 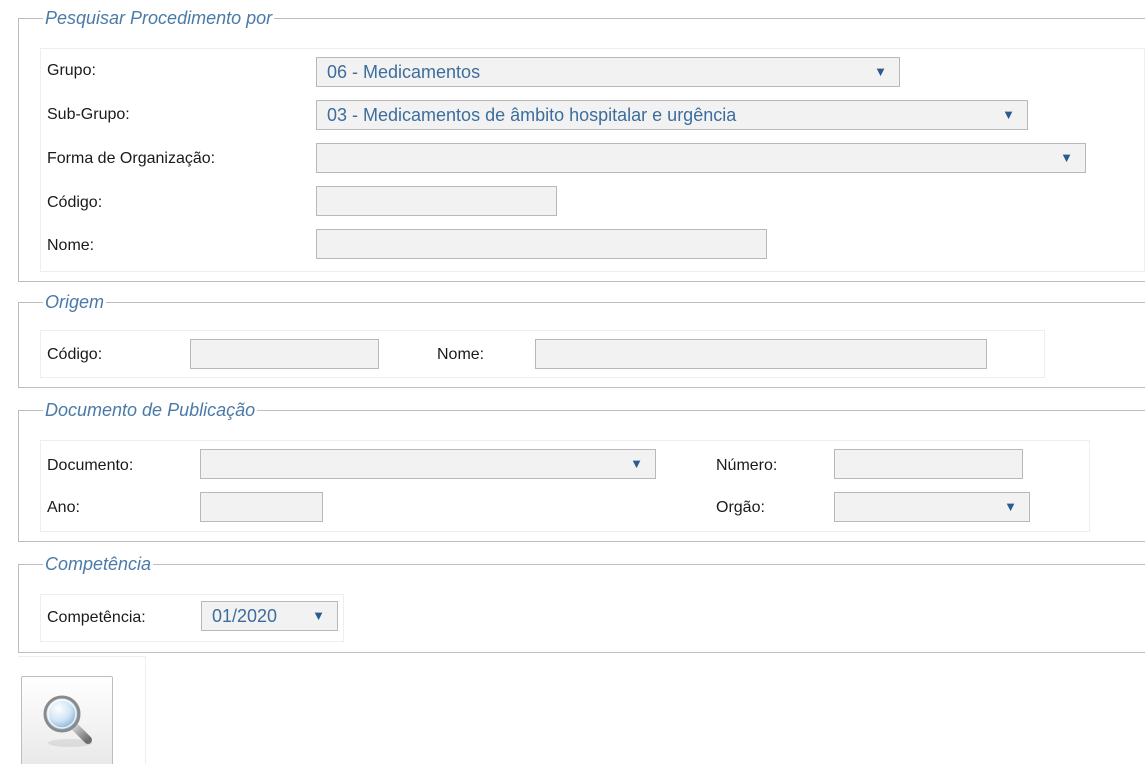 I want to click on search-button, so click(x=67, y=720).